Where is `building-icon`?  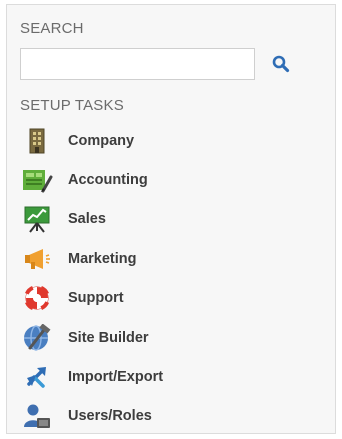
building-icon is located at coordinates (37, 141).